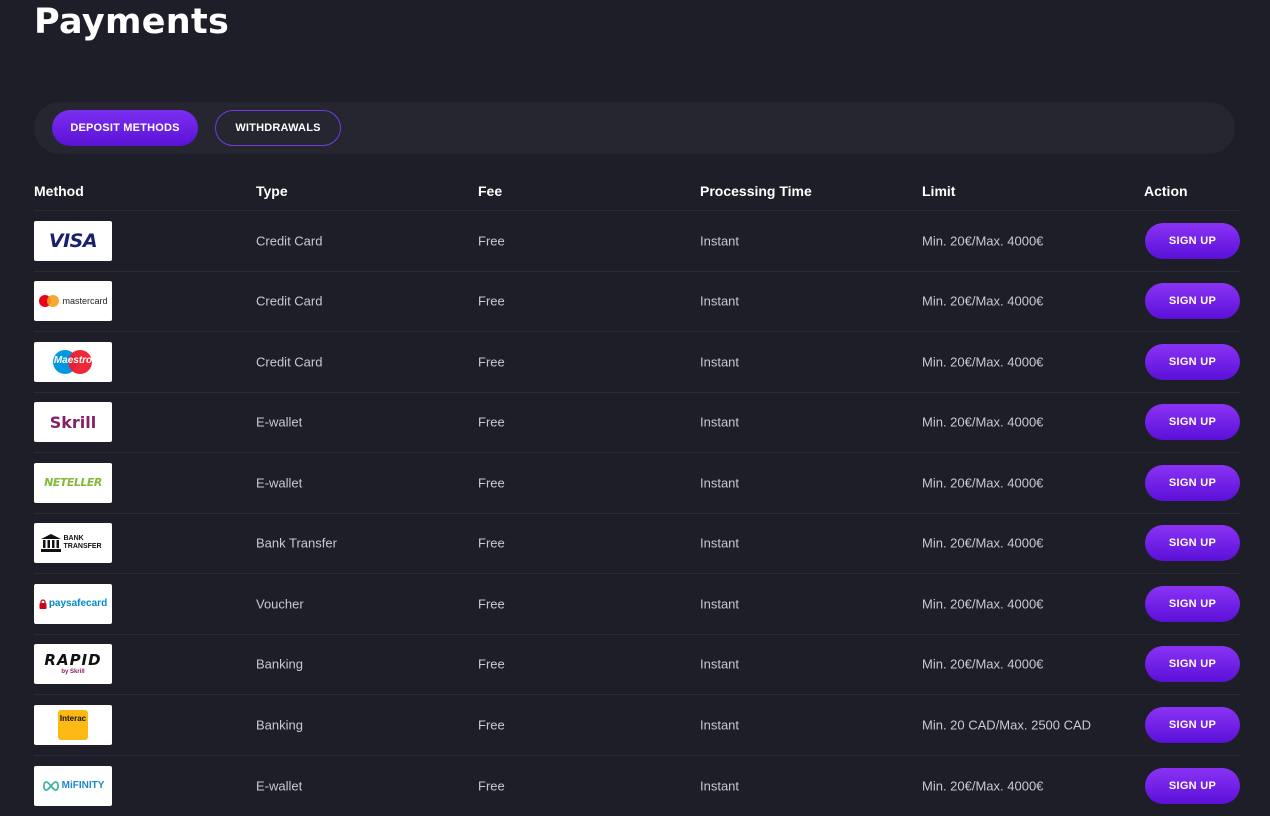 This screenshot has width=1270, height=816. I want to click on interac-logo-text: Interac, so click(73, 718).